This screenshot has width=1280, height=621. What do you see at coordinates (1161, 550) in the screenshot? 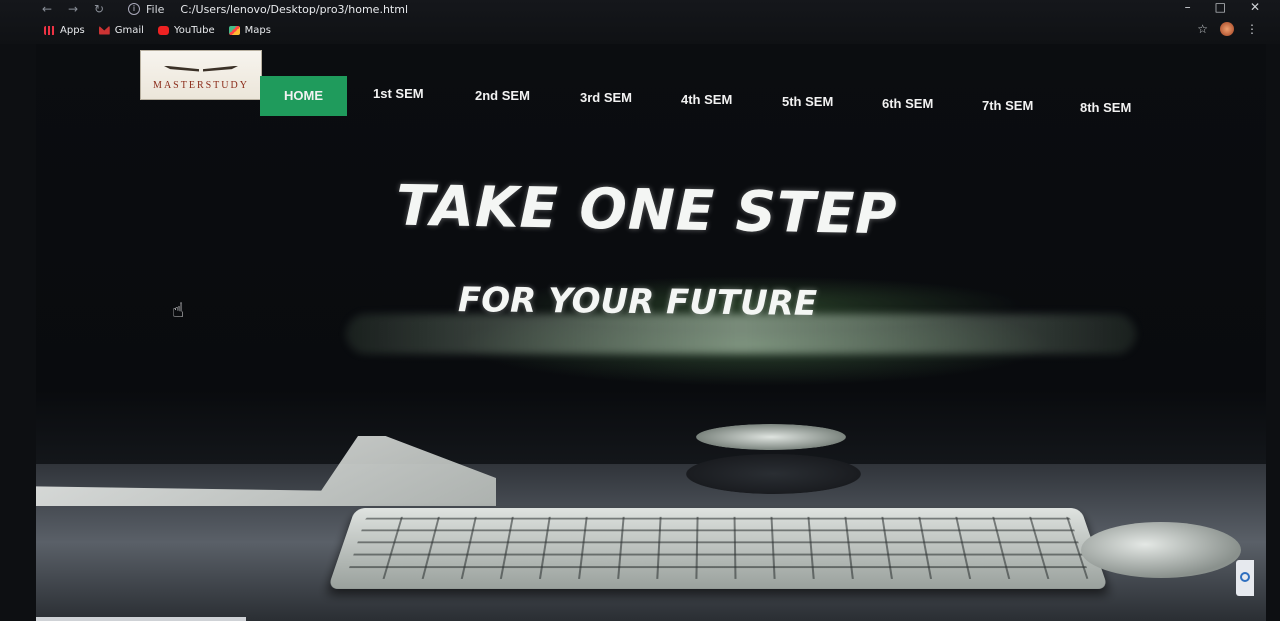
I see `background-mouse` at bounding box center [1161, 550].